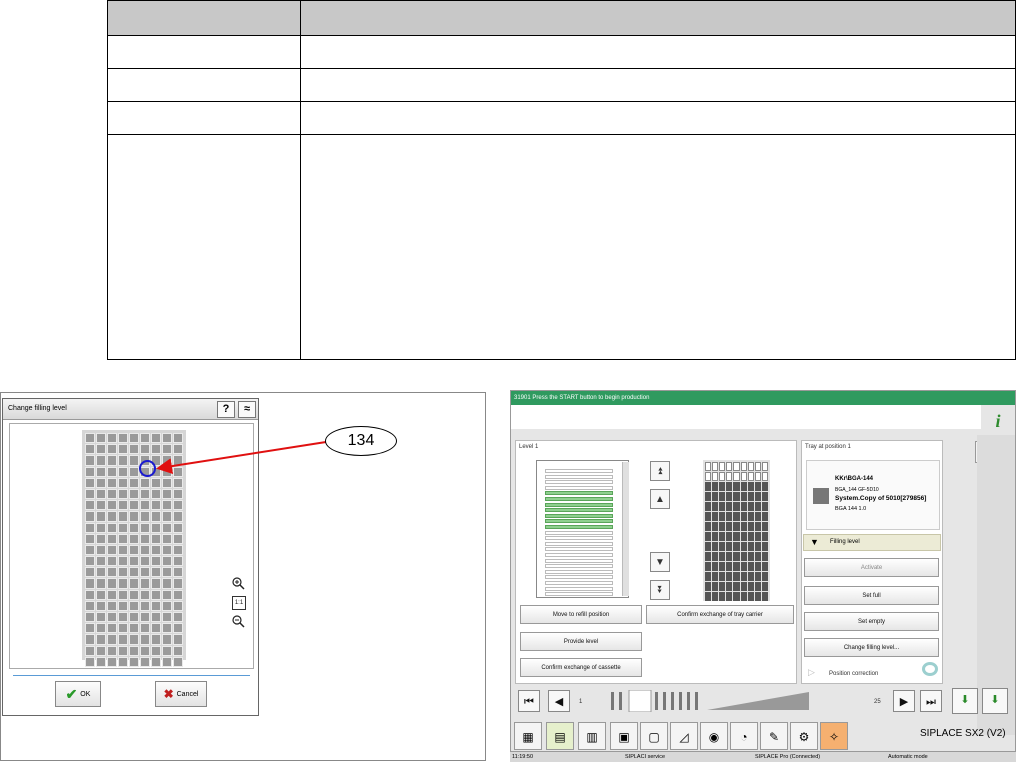  What do you see at coordinates (834, 736) in the screenshot?
I see `wrench-icon: ✧` at bounding box center [834, 736].